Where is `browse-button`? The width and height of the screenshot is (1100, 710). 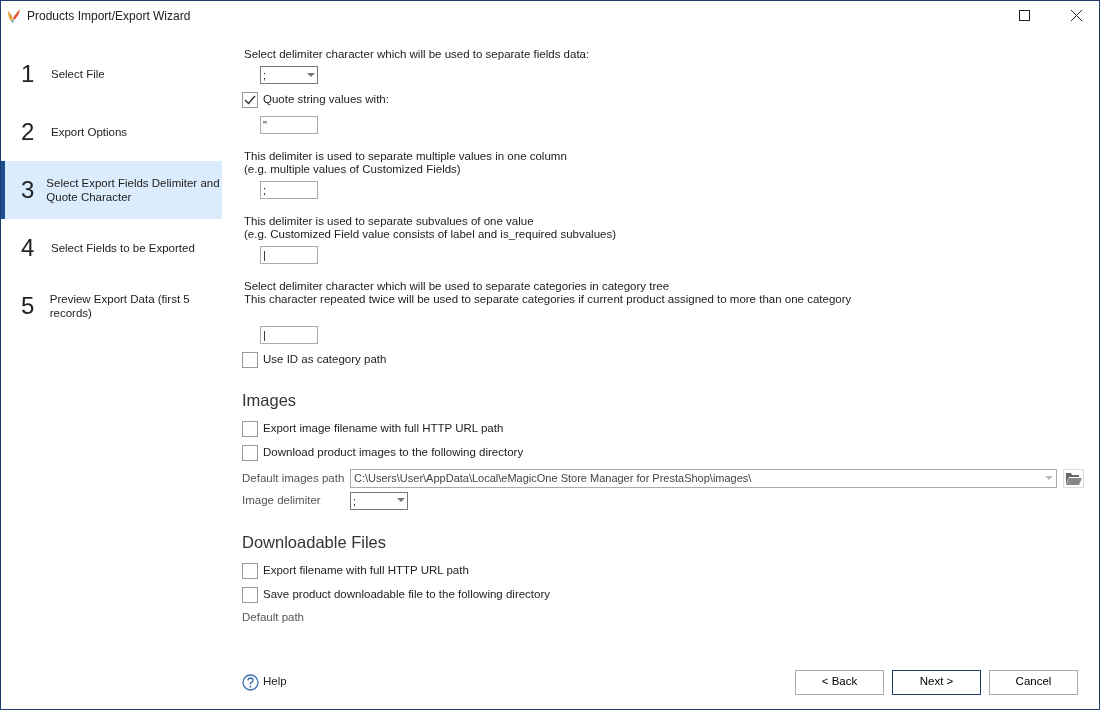
browse-button is located at coordinates (1073, 478).